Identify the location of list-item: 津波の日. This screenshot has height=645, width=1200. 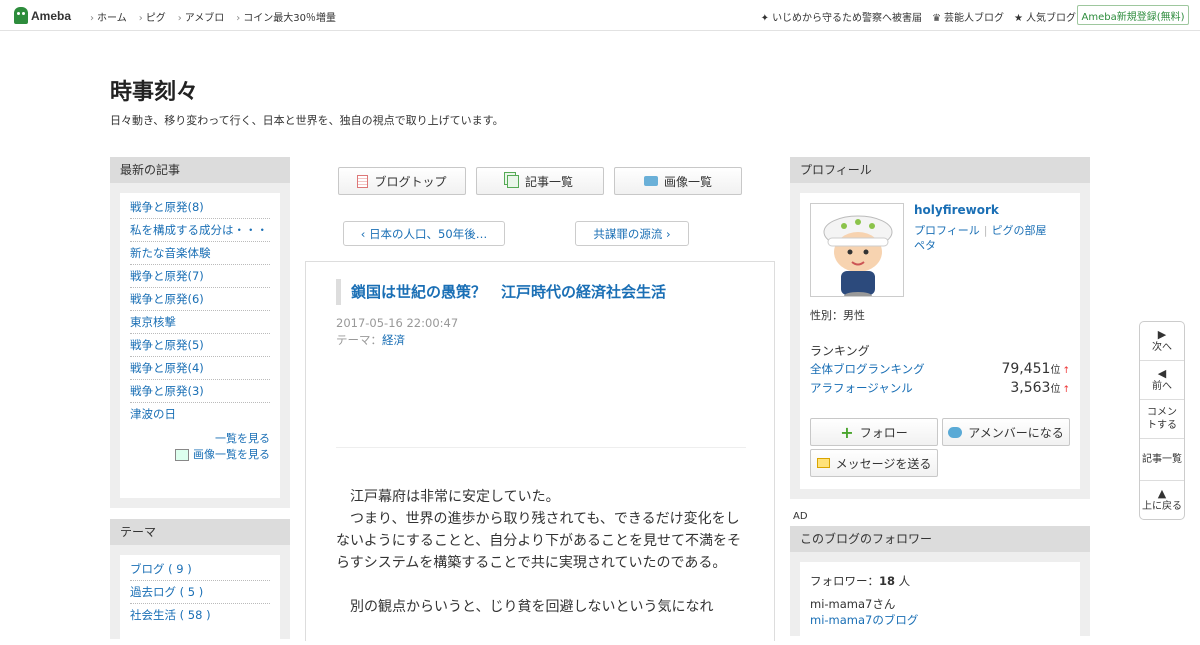
(153, 414).